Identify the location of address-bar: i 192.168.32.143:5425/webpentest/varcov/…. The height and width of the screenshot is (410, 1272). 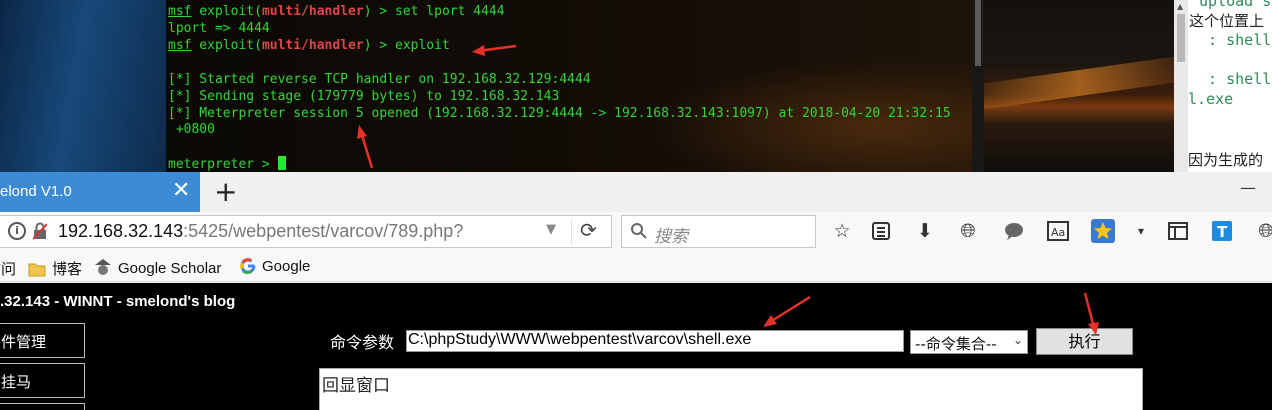
(306, 231).